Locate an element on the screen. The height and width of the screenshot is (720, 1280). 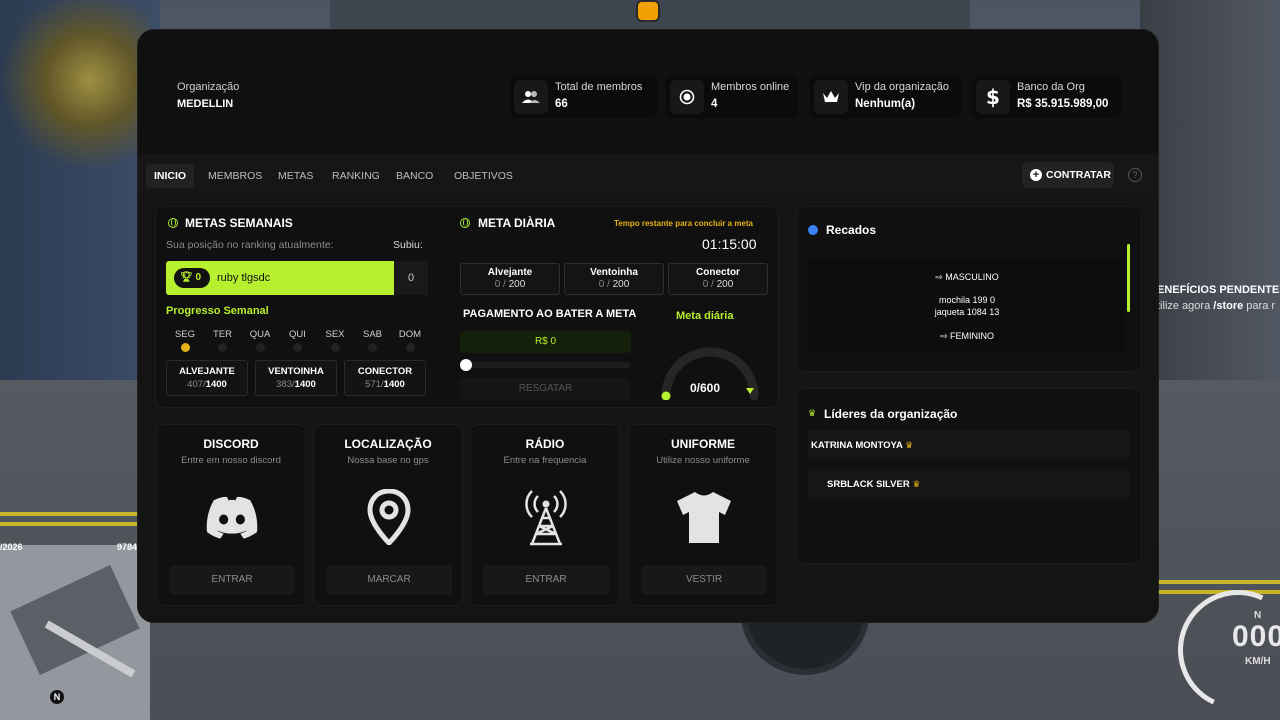
weekly-current: 407 is located at coordinates (195, 384).